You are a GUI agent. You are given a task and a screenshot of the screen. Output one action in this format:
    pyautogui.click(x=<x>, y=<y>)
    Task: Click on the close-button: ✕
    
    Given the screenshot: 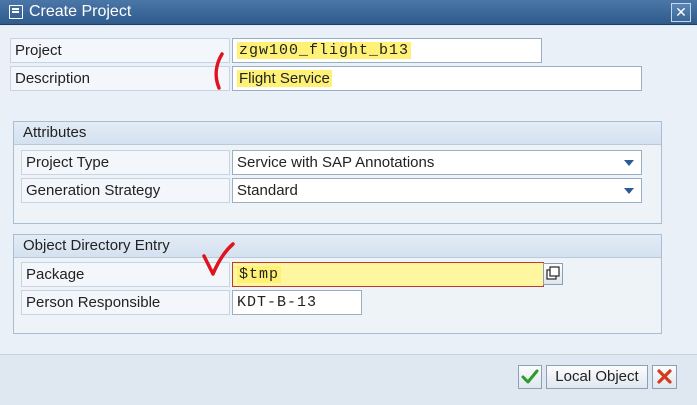 What is the action you would take?
    pyautogui.click(x=681, y=12)
    